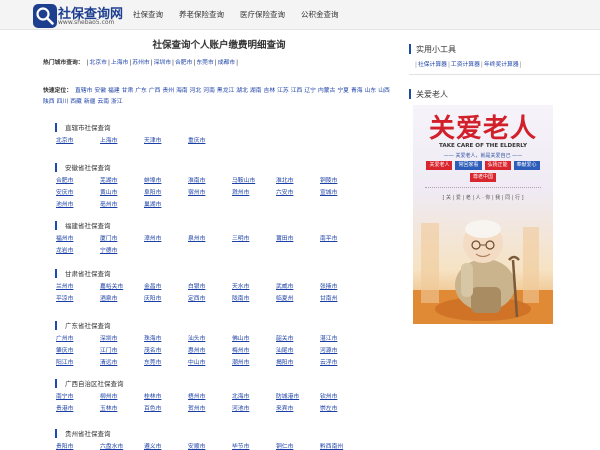 The height and width of the screenshot is (450, 600). Describe the element at coordinates (49, 102) in the screenshot. I see `quick-locate-link: 陕西` at that location.